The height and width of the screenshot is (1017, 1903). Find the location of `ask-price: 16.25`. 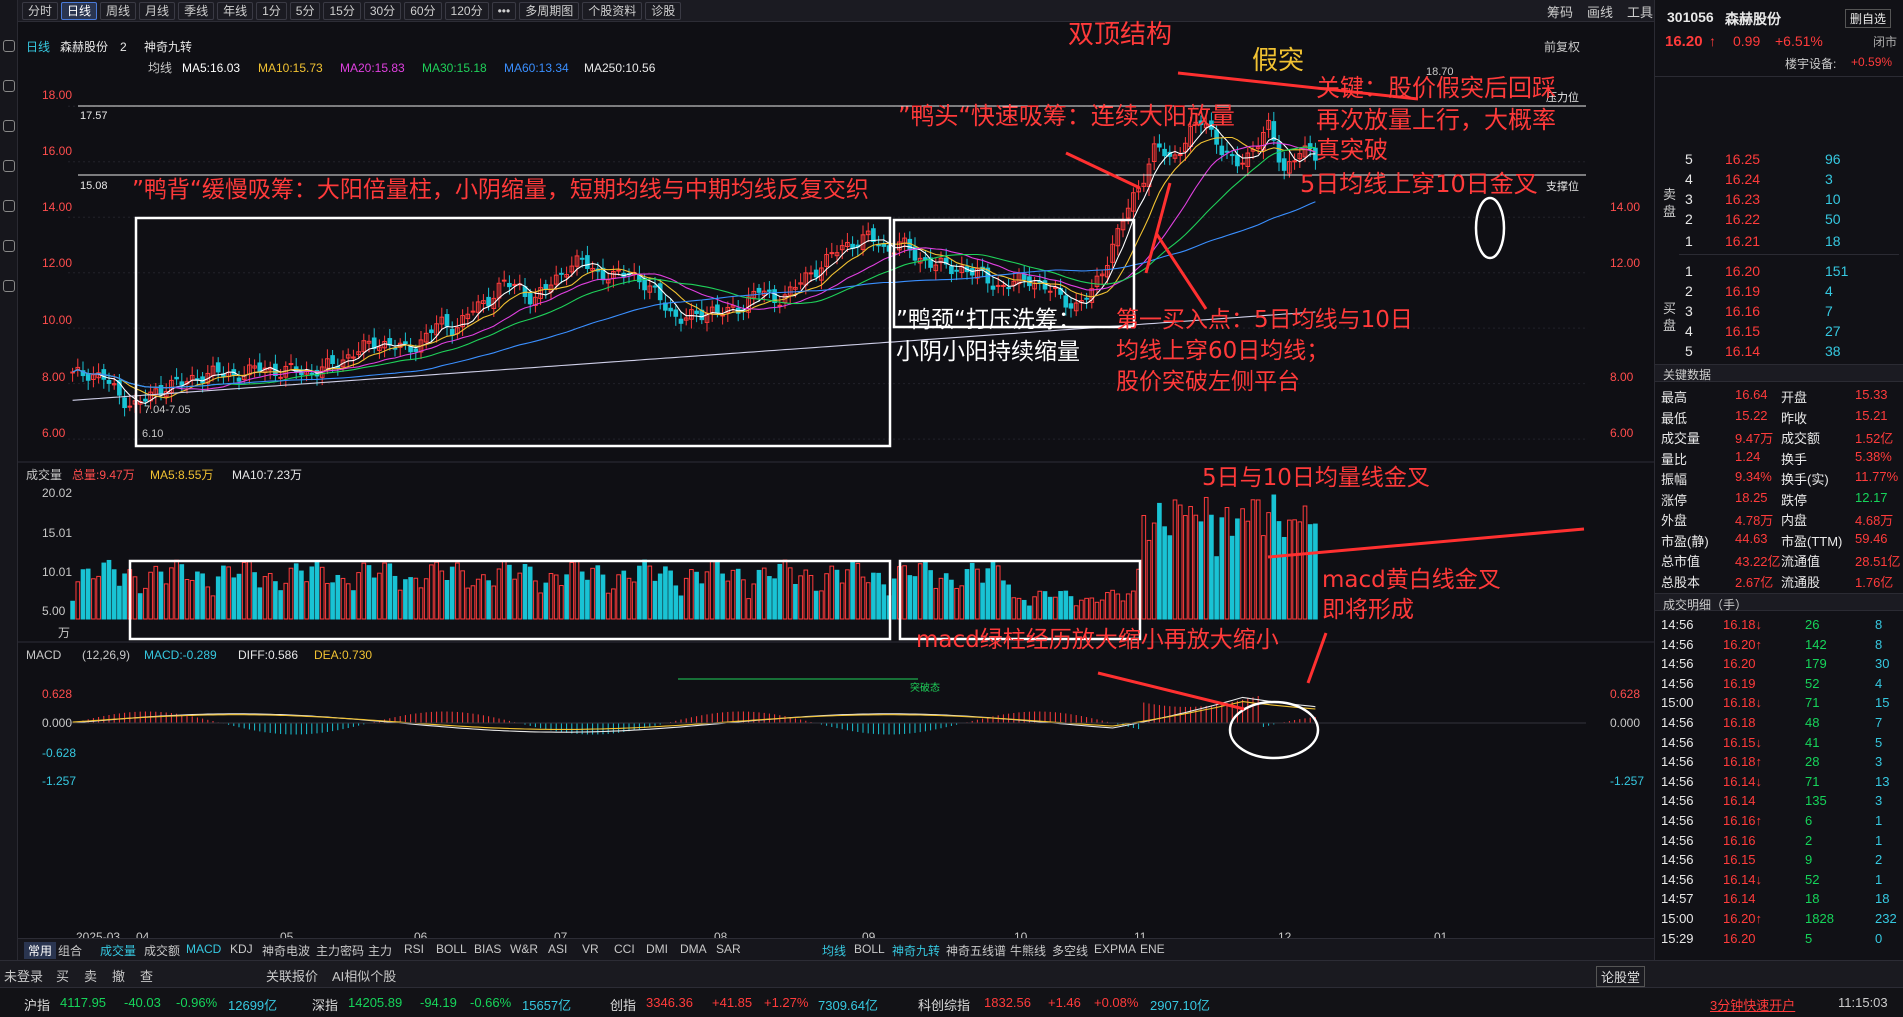

ask-price: 16.25 is located at coordinates (1742, 159).